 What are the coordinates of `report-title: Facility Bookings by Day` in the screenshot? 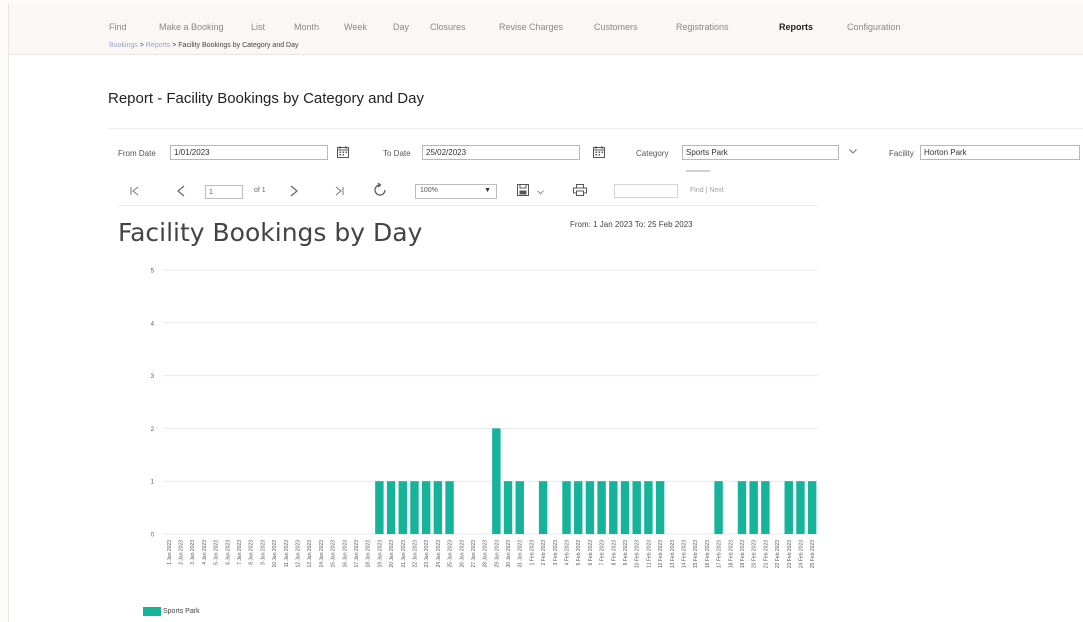 It's located at (270, 232).